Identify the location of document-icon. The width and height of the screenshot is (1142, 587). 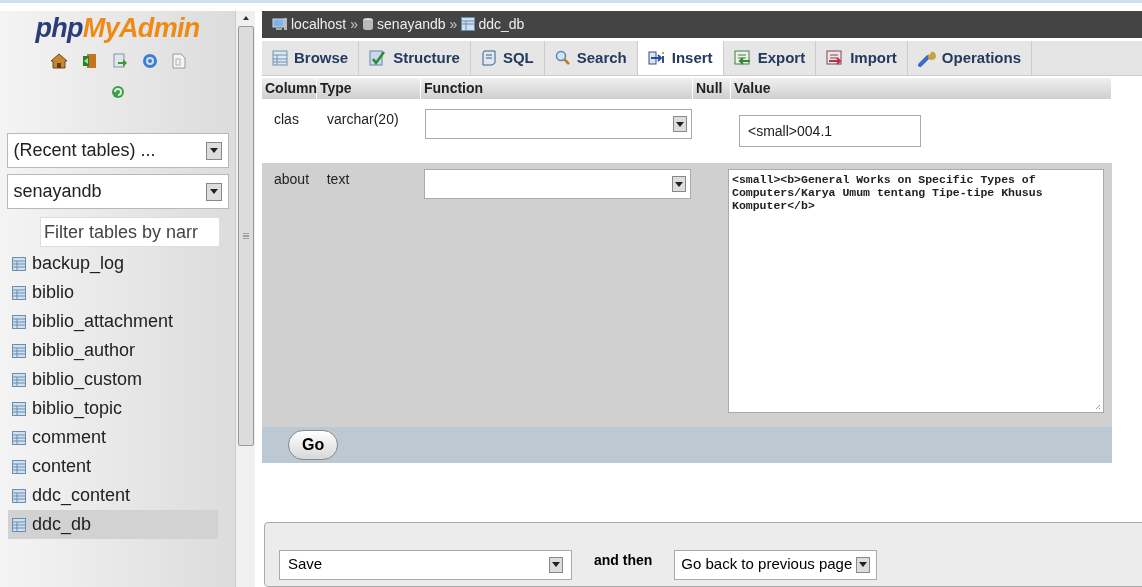
(178, 61).